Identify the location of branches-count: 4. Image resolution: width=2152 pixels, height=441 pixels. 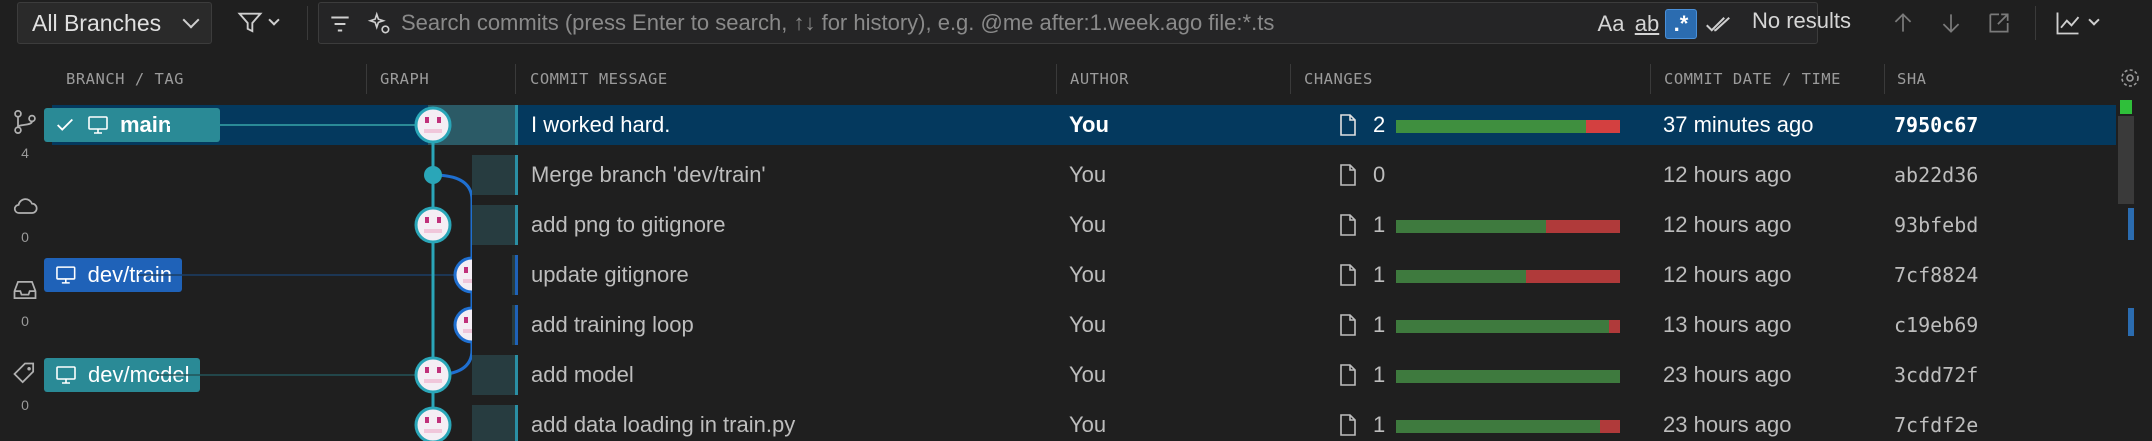
(25, 153).